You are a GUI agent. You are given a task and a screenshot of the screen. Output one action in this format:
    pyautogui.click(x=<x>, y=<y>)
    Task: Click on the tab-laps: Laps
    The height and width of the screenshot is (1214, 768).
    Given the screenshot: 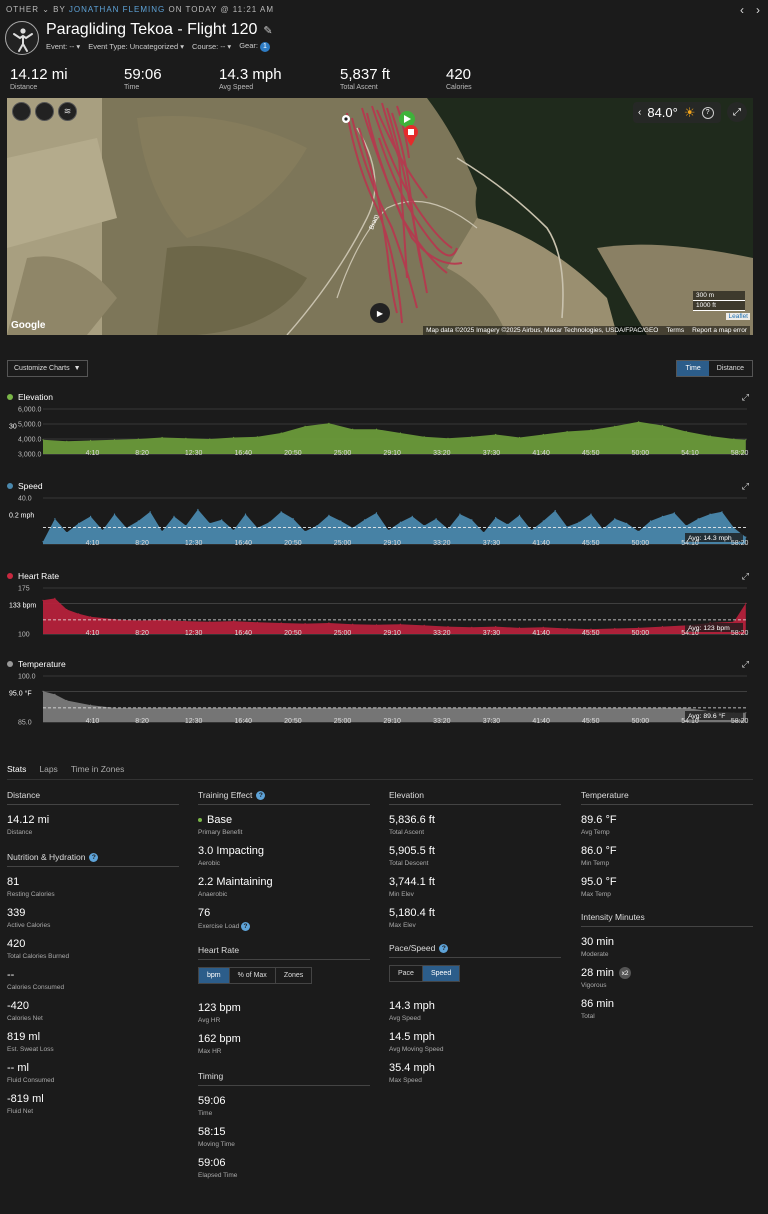 What is the action you would take?
    pyautogui.click(x=48, y=769)
    